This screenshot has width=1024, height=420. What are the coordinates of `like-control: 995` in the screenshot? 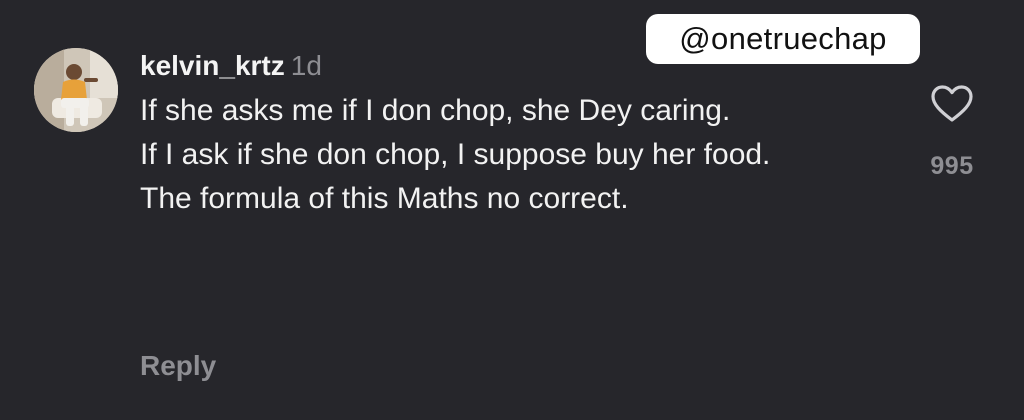 It's located at (952, 132).